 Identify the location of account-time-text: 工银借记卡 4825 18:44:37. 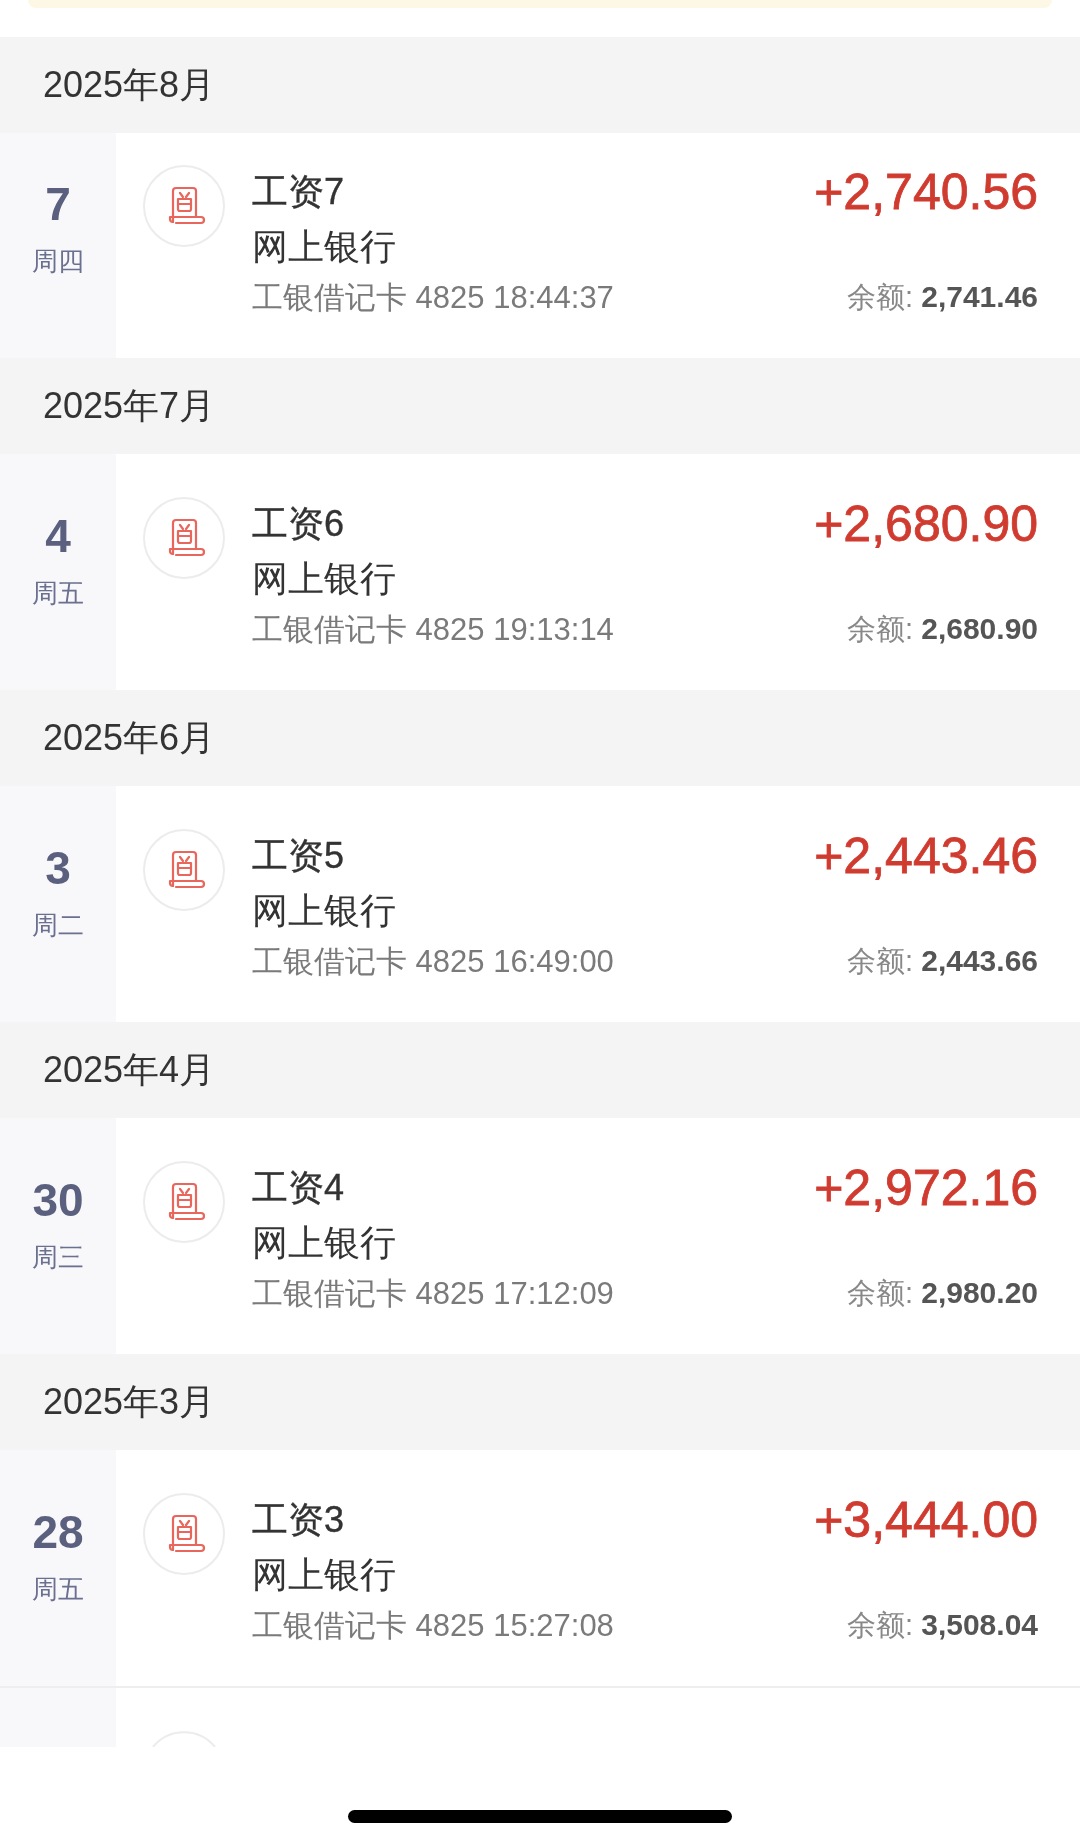
(433, 298).